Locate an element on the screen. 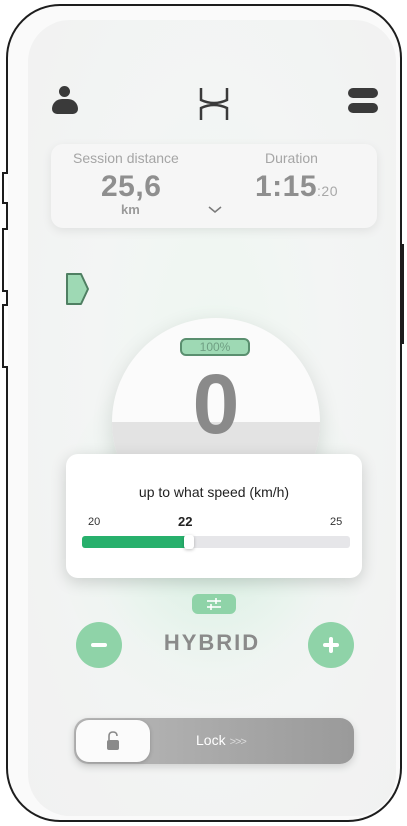 The width and height of the screenshot is (407, 826). lock-text: Lock is located at coordinates (211, 740).